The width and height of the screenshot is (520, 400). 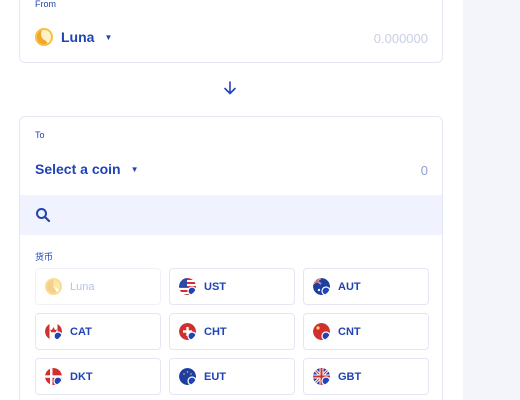 I want to click on coin-tile-label: CAT, so click(x=81, y=331).